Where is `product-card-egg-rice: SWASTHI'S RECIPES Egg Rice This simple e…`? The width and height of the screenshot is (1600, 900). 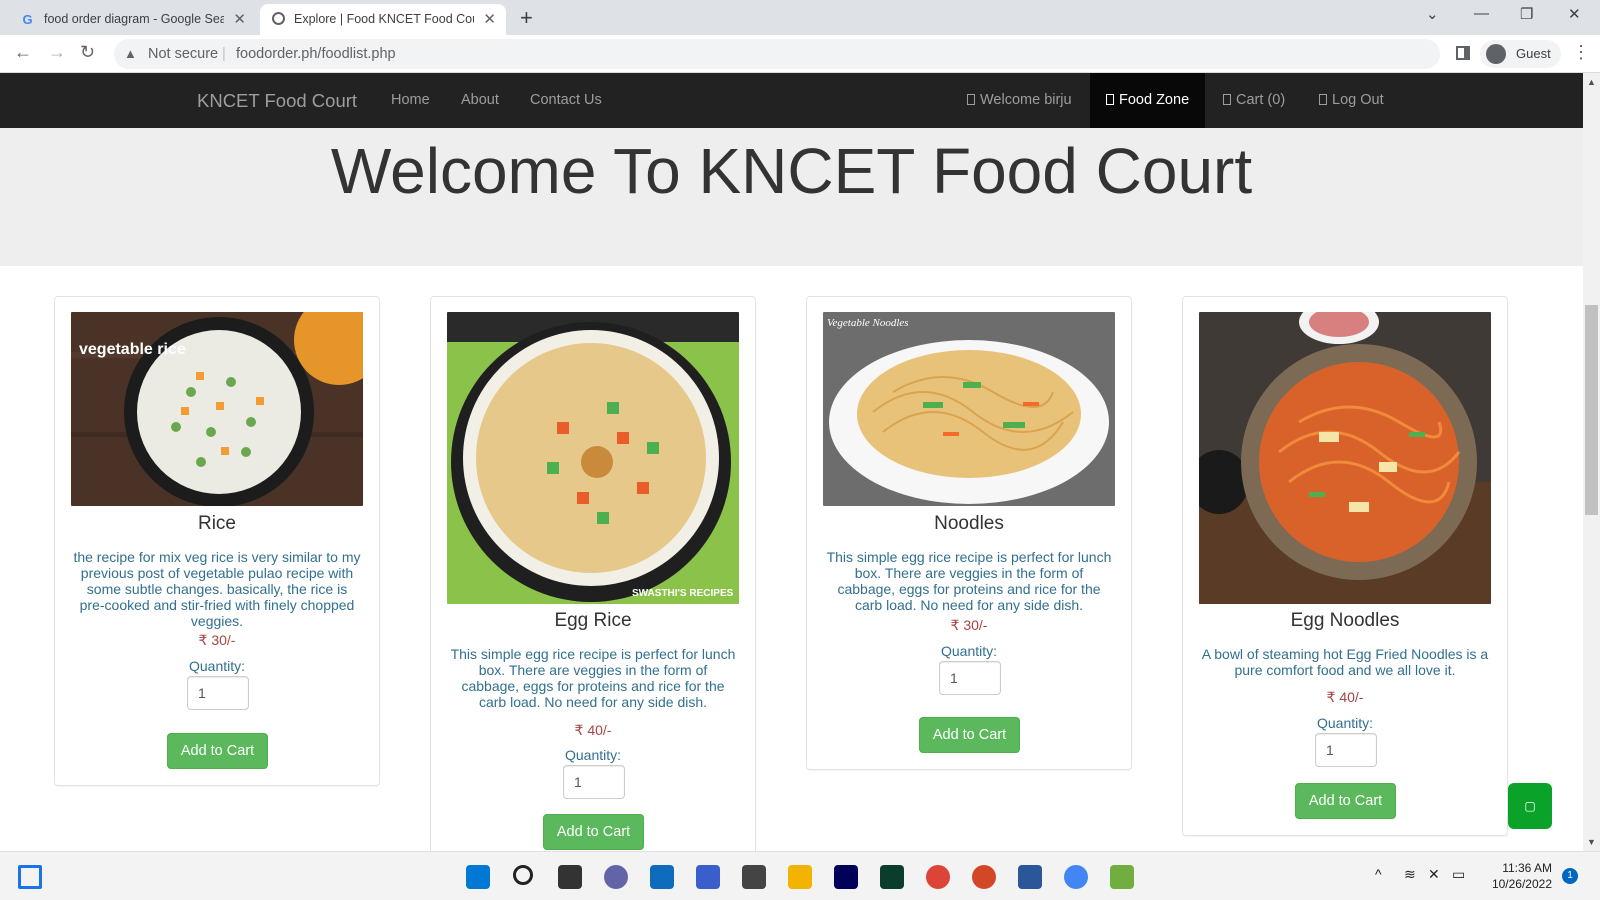
product-card-egg-rice: SWASTHI'S RECIPES Egg Rice This simple e… is located at coordinates (593, 576).